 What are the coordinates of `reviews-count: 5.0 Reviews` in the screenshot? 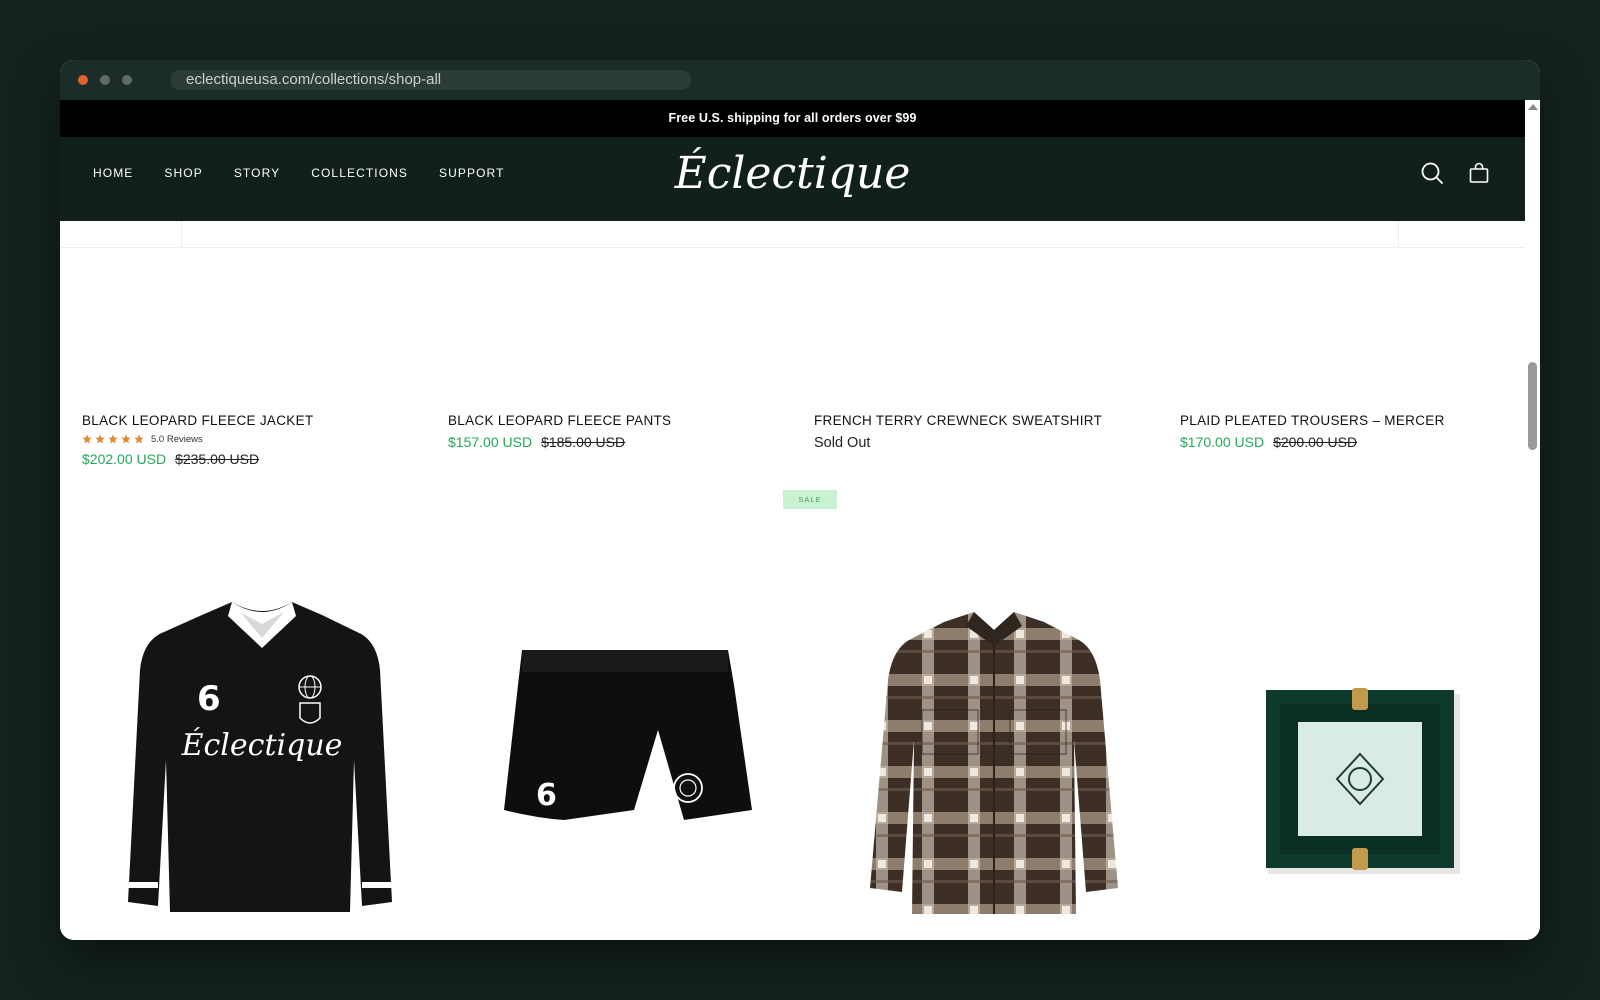 It's located at (177, 439).